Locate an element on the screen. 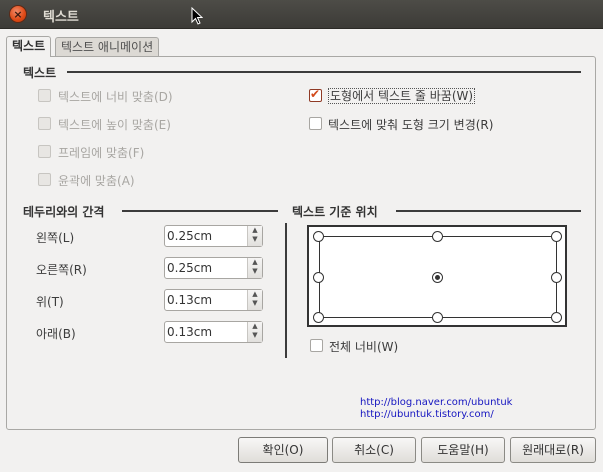 Image resolution: width=603 pixels, height=472 pixels. title-bar: × 텍스트 is located at coordinates (301, 14).